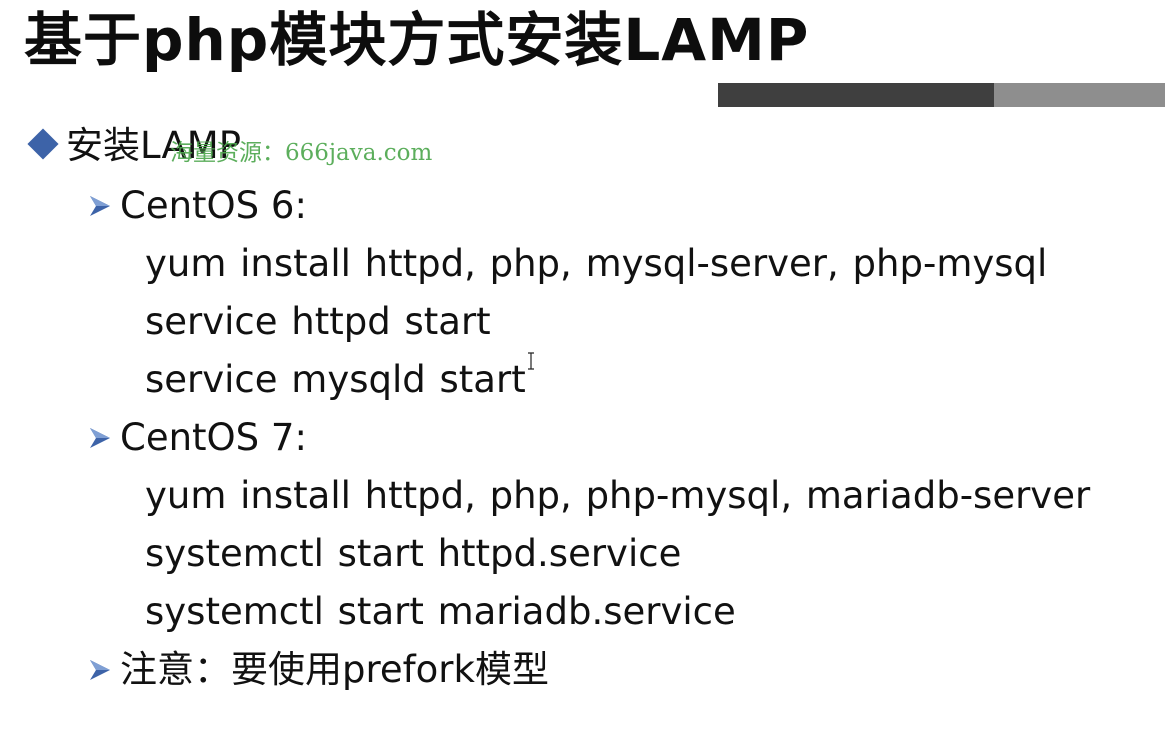  What do you see at coordinates (213, 437) in the screenshot?
I see `section-heading: CentOS 7:` at bounding box center [213, 437].